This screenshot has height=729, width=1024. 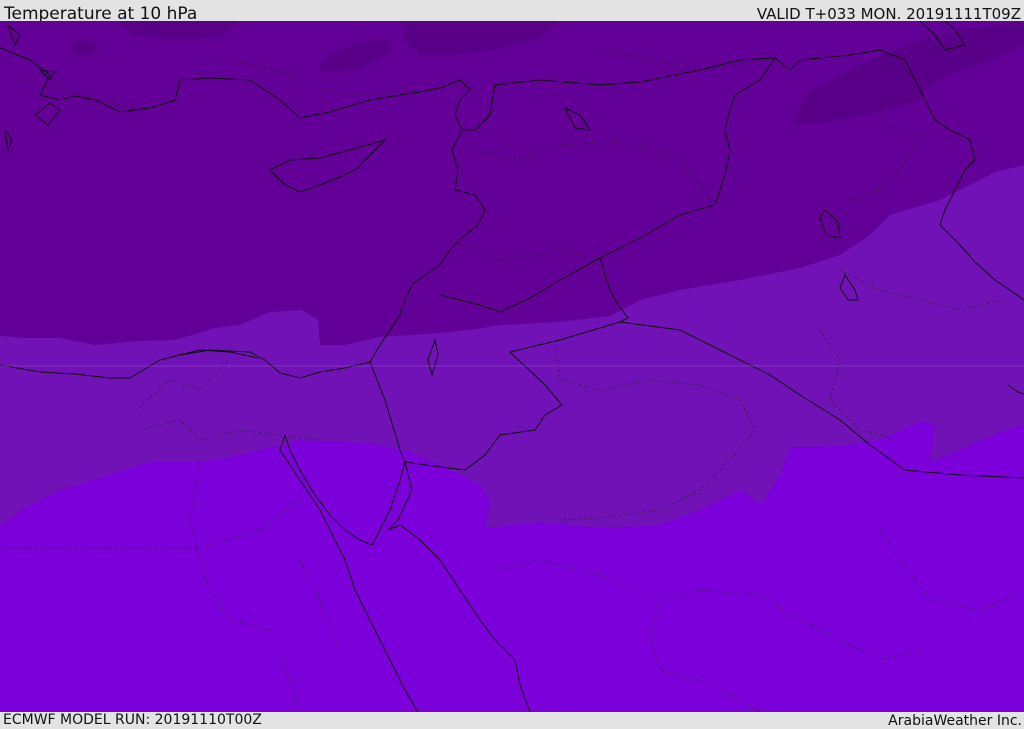 I want to click on model-run-label: ECMWF MODEL RUN: 20191110T00Z, so click(x=132, y=720).